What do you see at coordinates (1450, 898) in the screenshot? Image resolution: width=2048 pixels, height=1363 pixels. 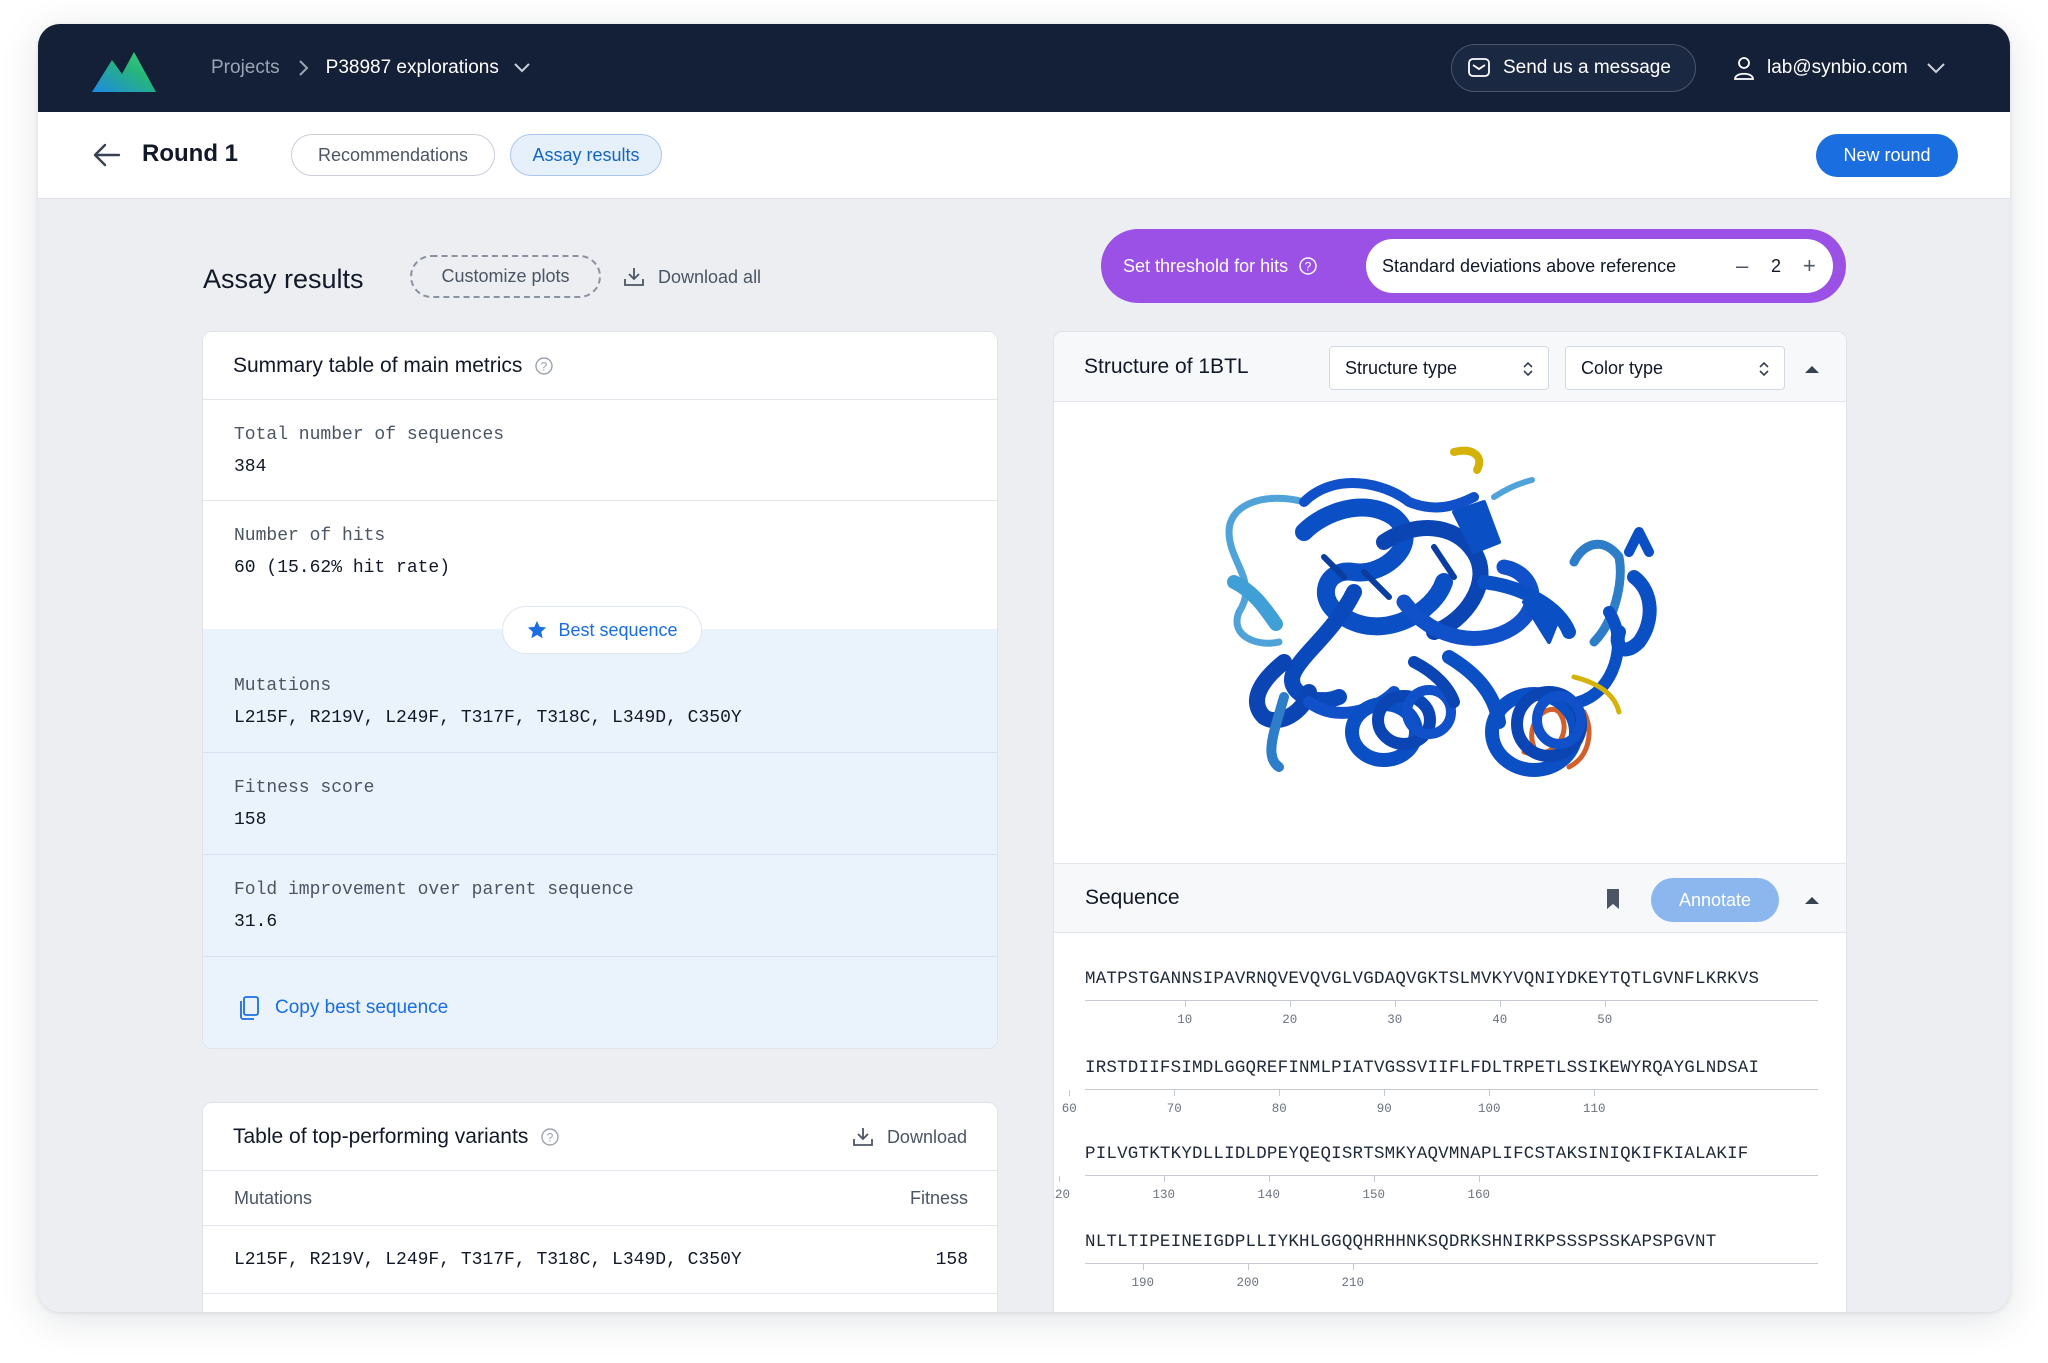 I see `sequence-header: Sequence Annotate` at bounding box center [1450, 898].